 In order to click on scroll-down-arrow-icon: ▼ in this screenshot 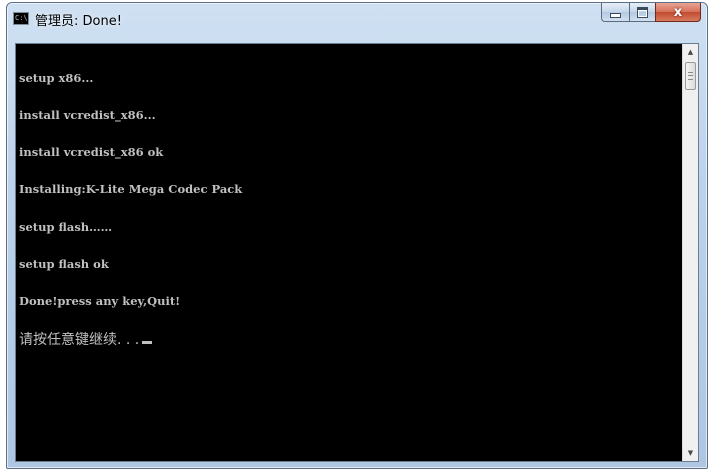, I will do `click(690, 453)`.